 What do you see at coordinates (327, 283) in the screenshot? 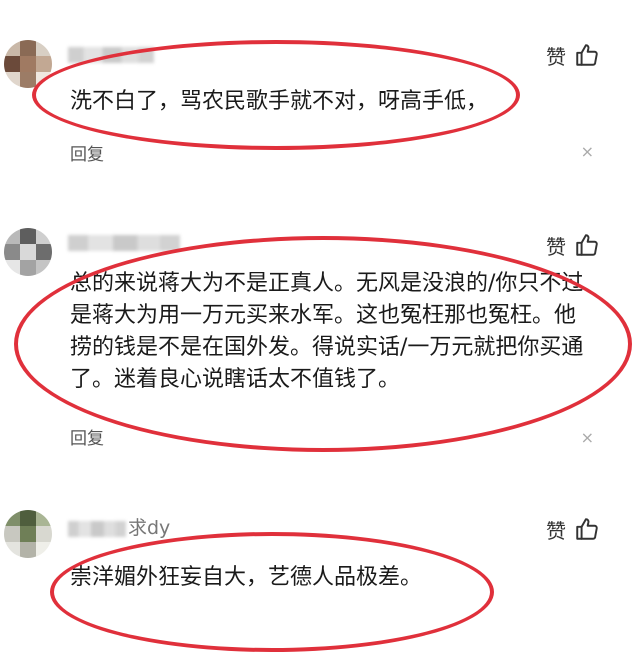
I see `comment-line: 总的来说蒋大为不是正真人。无风是没浪的/你只不过` at bounding box center [327, 283].